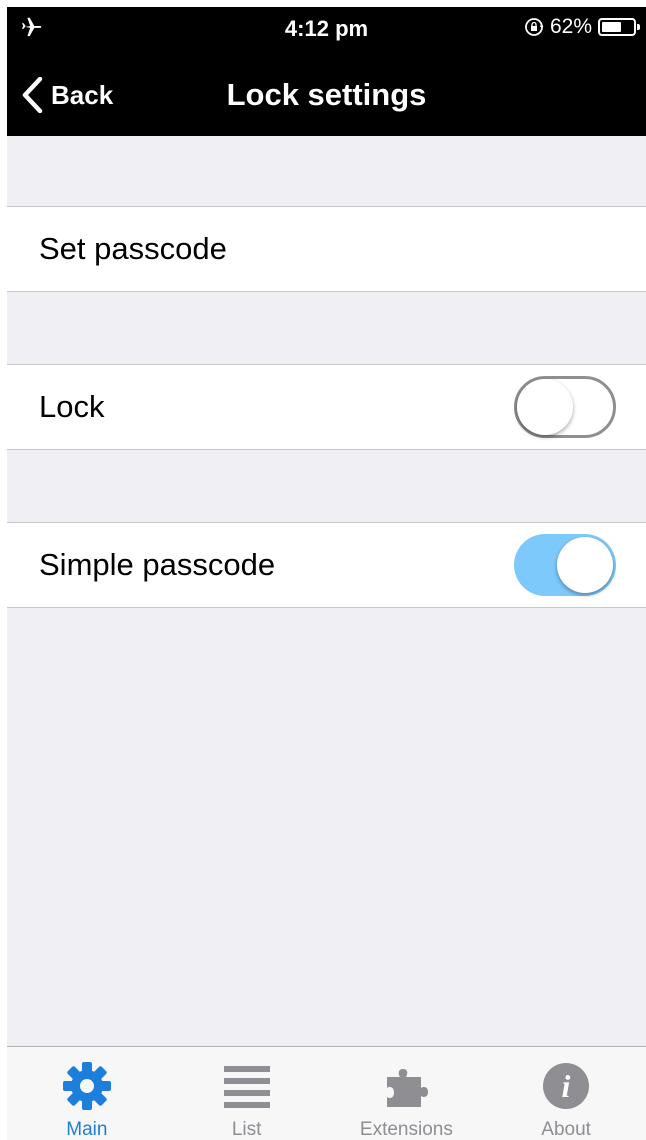 Image resolution: width=646 pixels, height=1140 pixels. Describe the element at coordinates (86, 1086) in the screenshot. I see `gear-icon` at that location.